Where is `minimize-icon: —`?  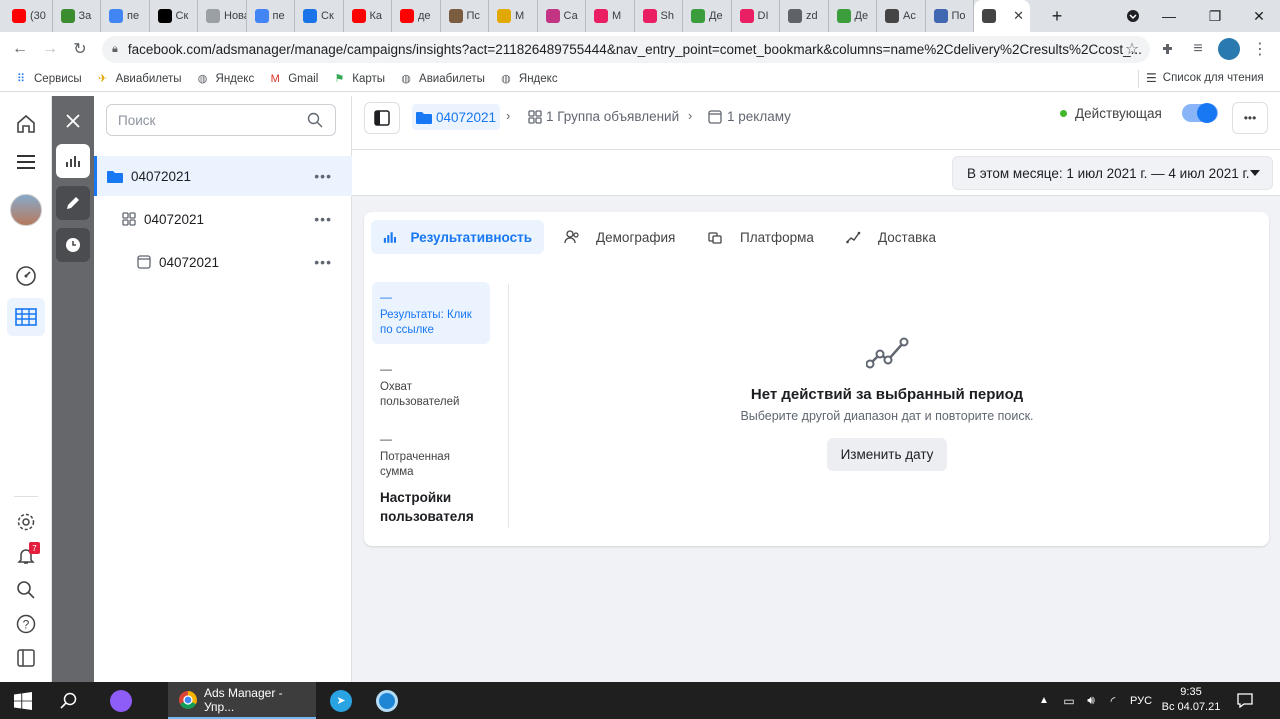
minimize-icon: — is located at coordinates (1169, 16).